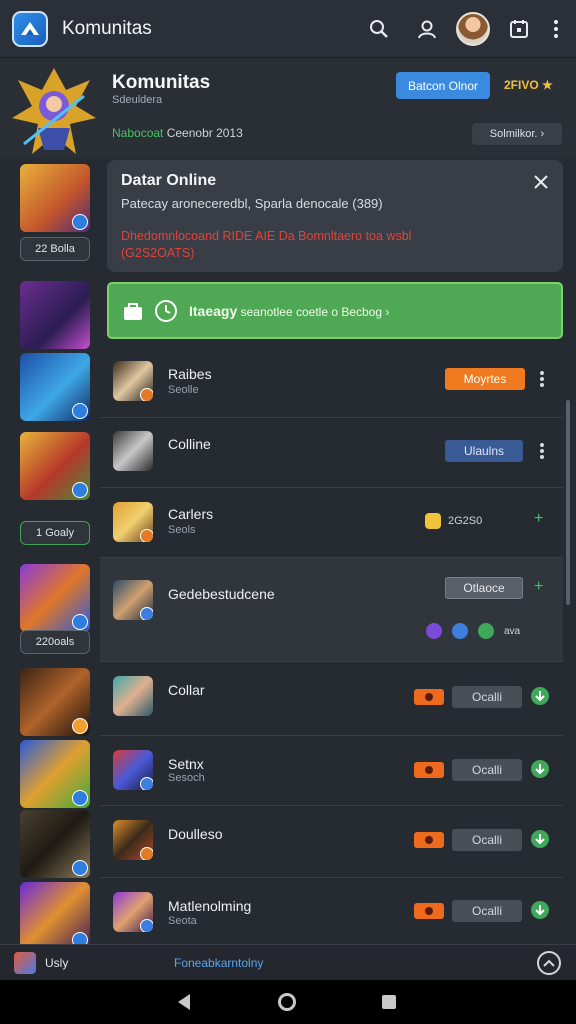 The image size is (576, 1024). Describe the element at coordinates (473, 28) in the screenshot. I see `user-avatar` at that location.